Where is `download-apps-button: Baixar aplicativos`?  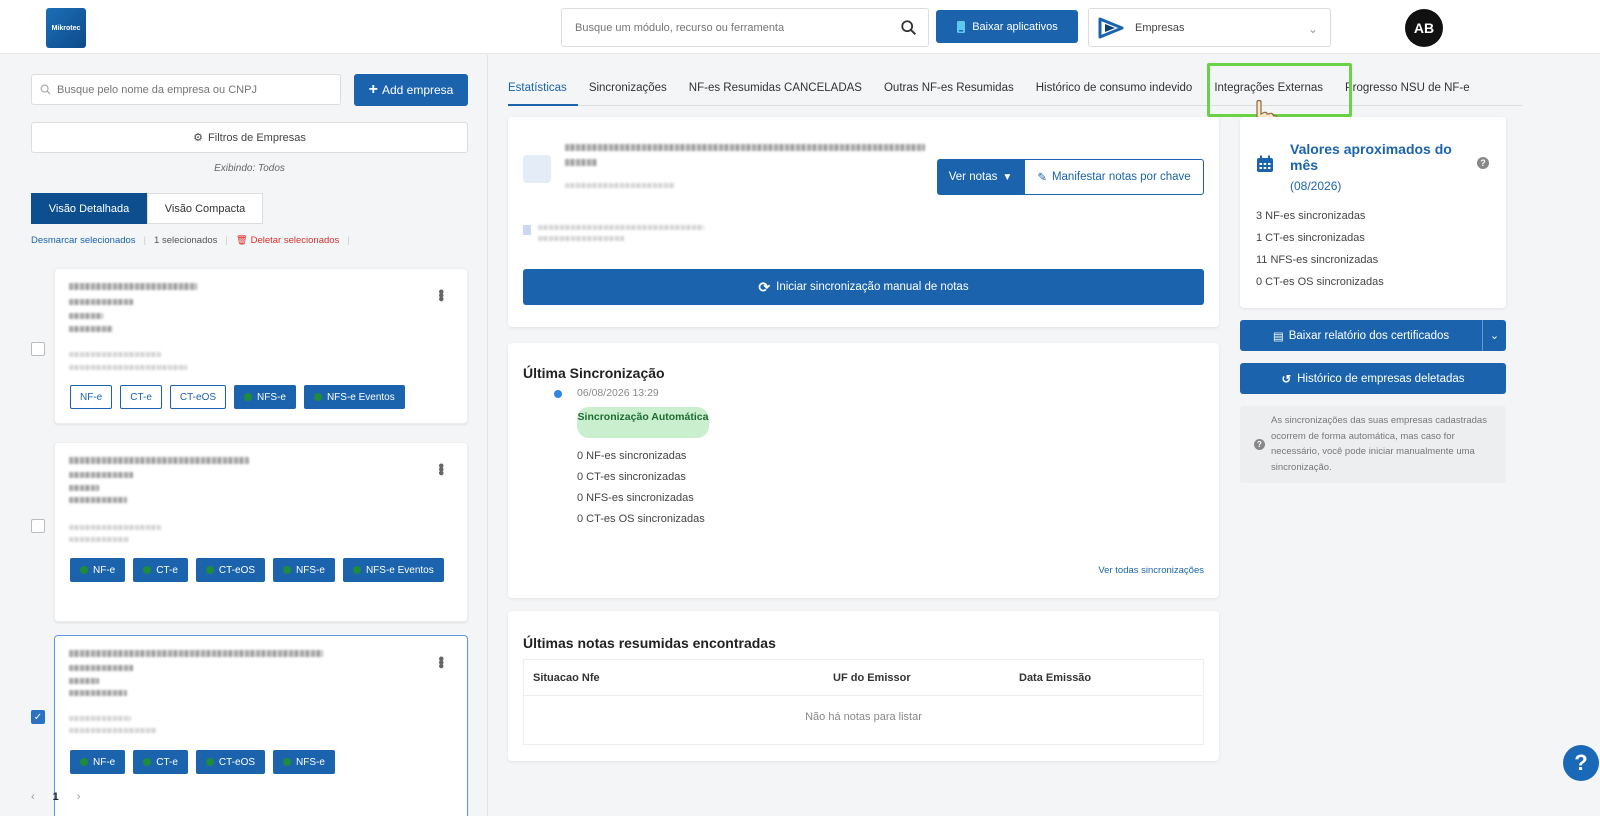 download-apps-button: Baixar aplicativos is located at coordinates (1007, 26).